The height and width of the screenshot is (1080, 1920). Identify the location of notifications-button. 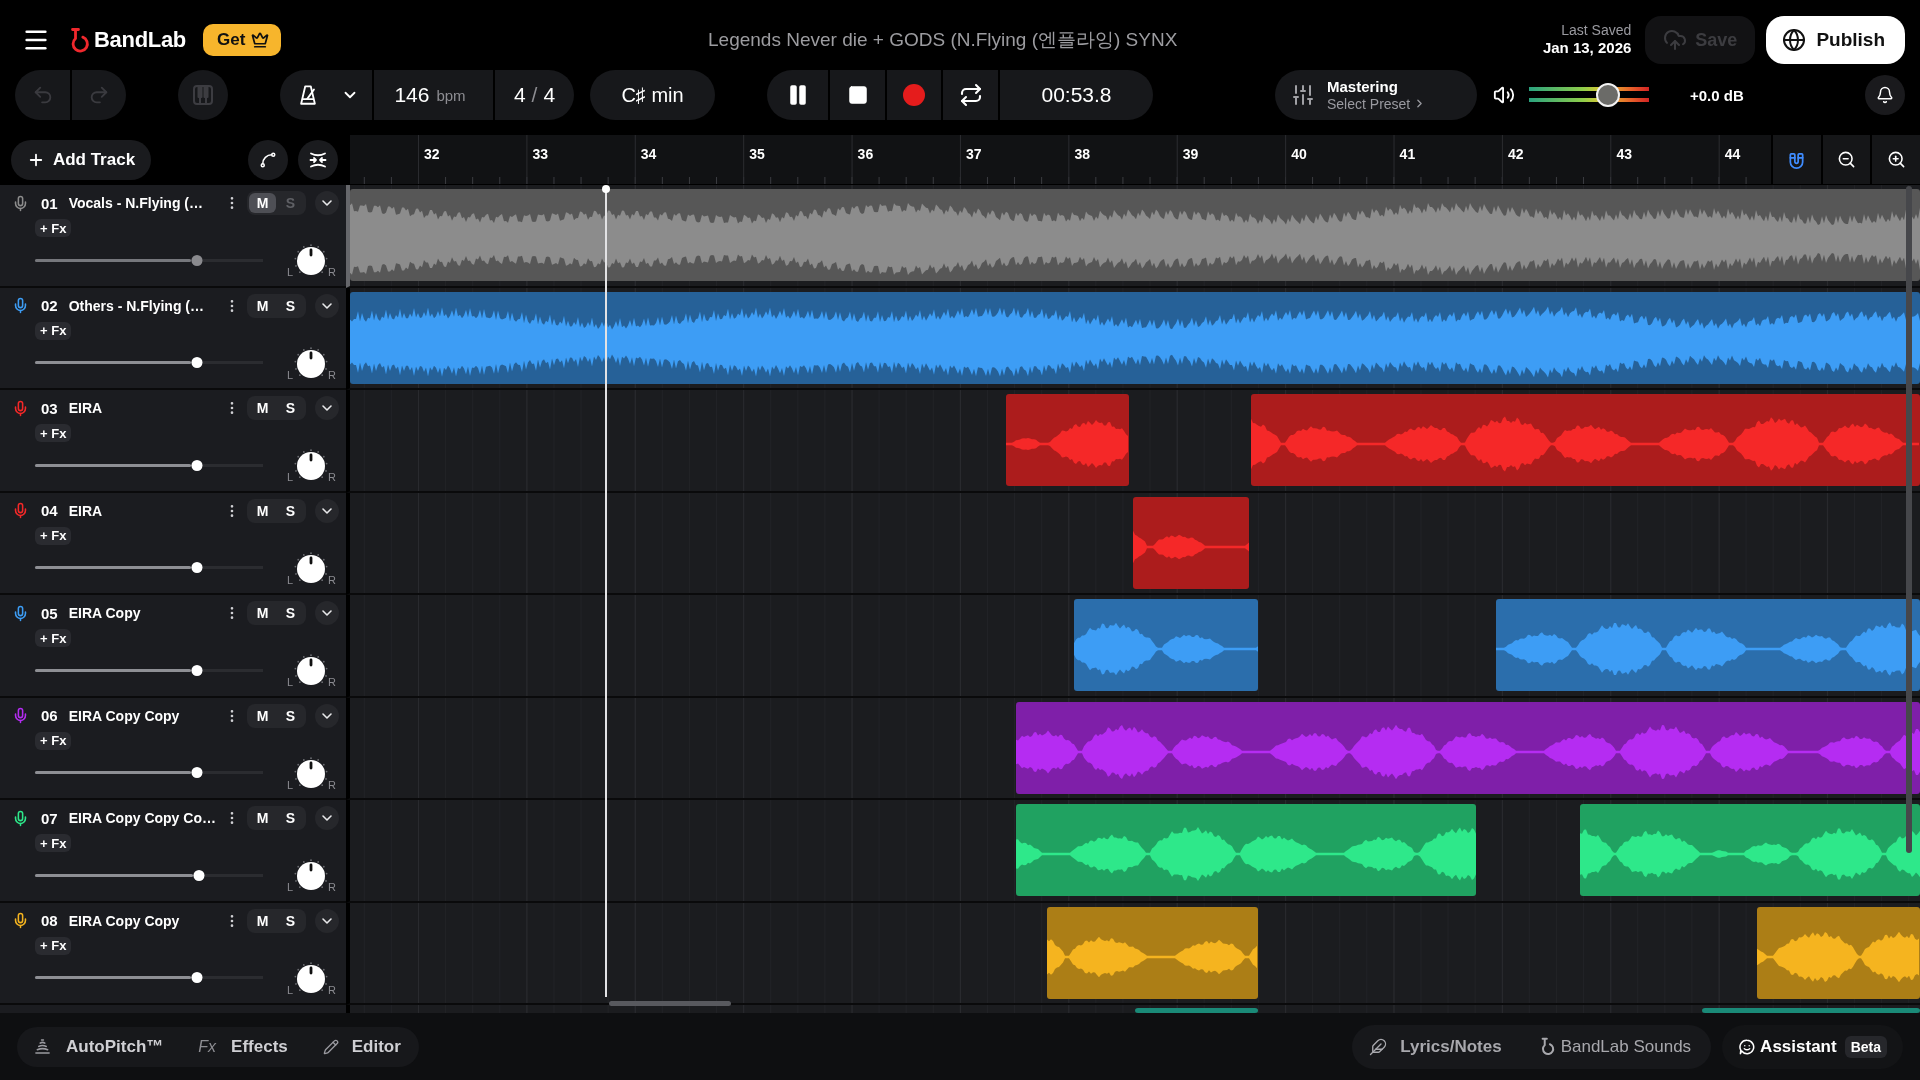
(1885, 95).